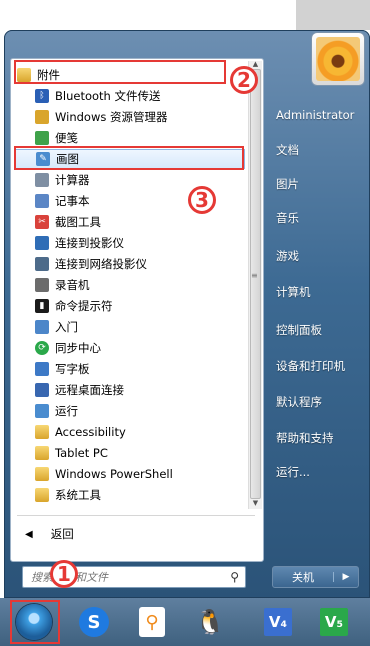 This screenshot has width=370, height=646. What do you see at coordinates (129, 390) in the screenshot?
I see `program-item-remote-desktop: 远程桌面连接` at bounding box center [129, 390].